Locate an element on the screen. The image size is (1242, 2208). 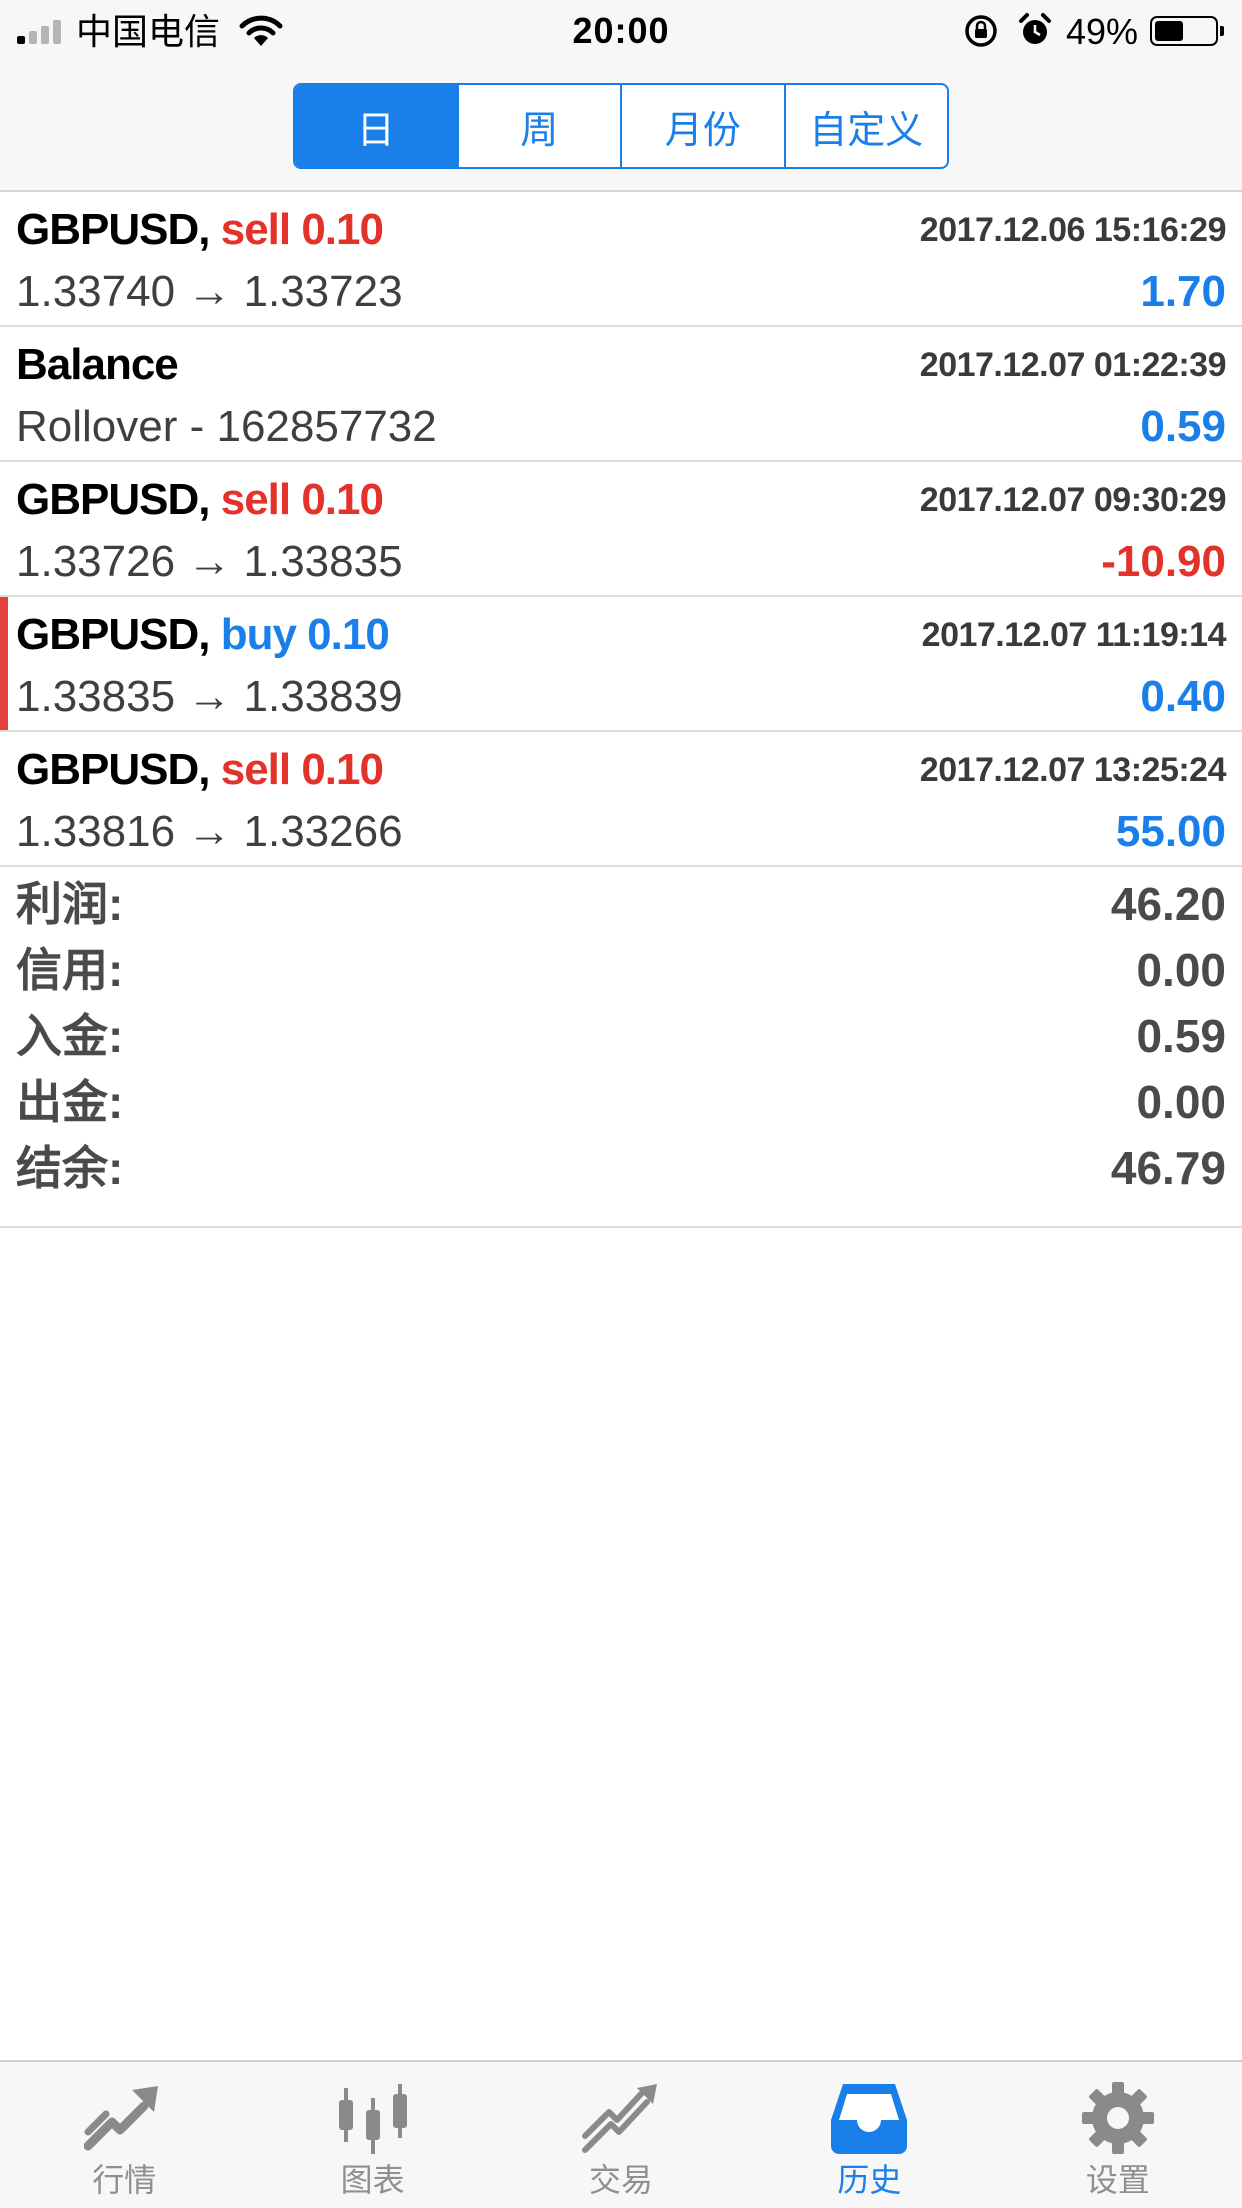
deal-prices: 1.33816 → 1.33266 is located at coordinates (209, 831).